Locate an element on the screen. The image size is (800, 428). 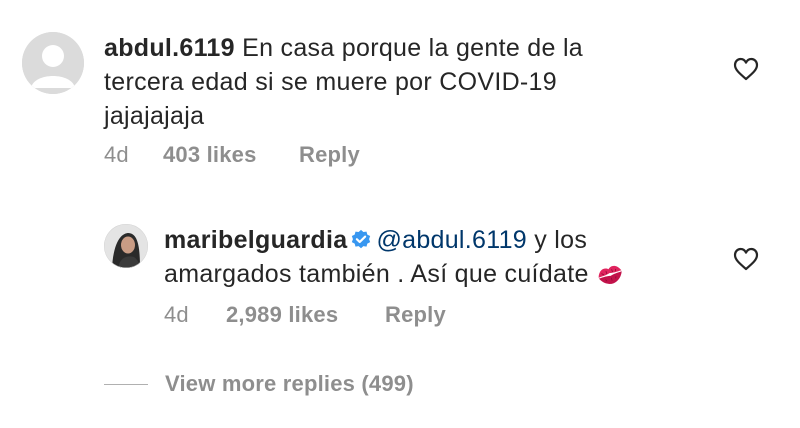
reply-likes: 2,989 likes is located at coordinates (282, 315).